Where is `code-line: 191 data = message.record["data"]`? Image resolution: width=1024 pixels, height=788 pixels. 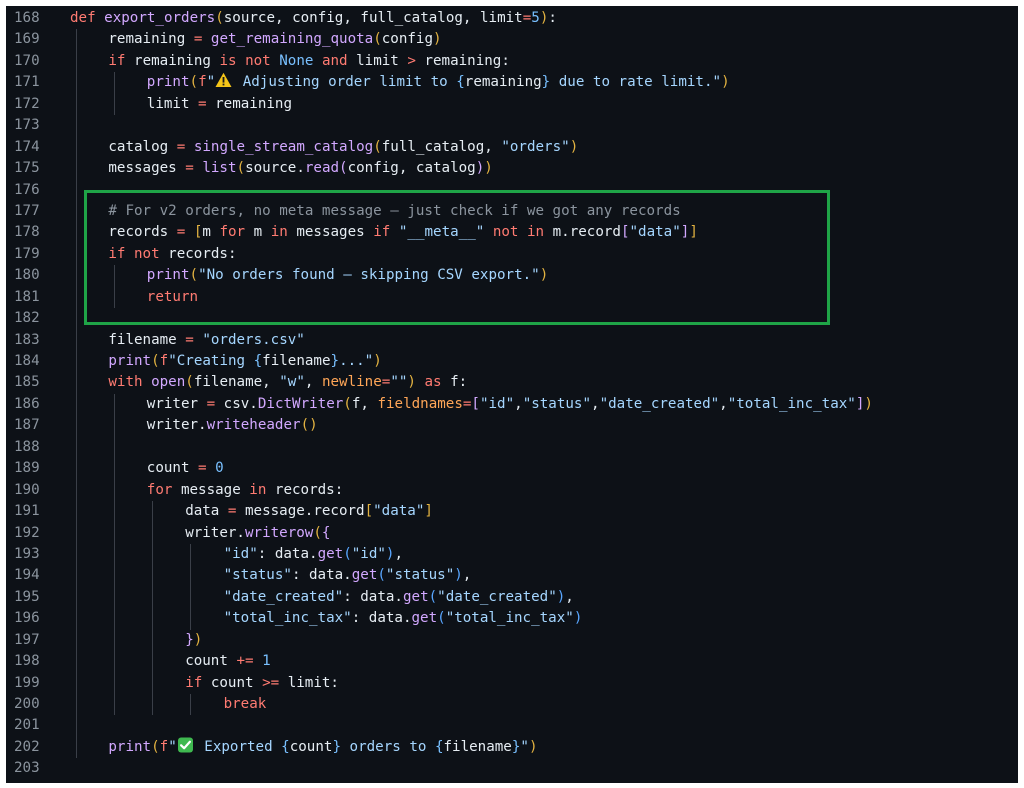 code-line: 191 data = message.record["data"] is located at coordinates (512, 512).